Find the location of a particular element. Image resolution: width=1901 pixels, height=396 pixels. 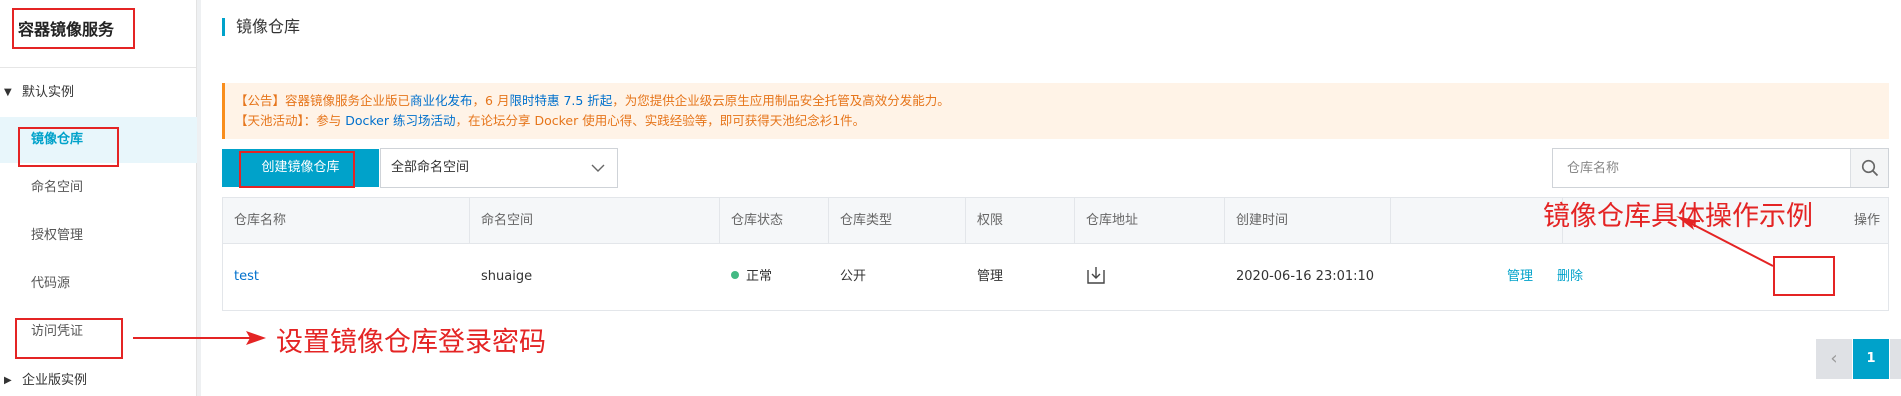

arrow-credential is located at coordinates (199, 338).